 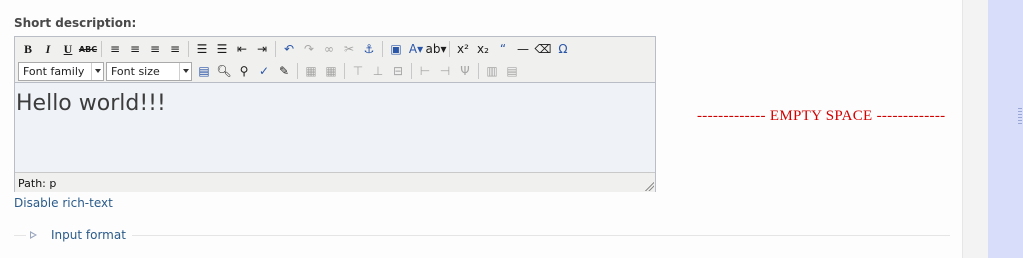 I want to click on find-icon: 🔍︎, so click(x=224, y=71).